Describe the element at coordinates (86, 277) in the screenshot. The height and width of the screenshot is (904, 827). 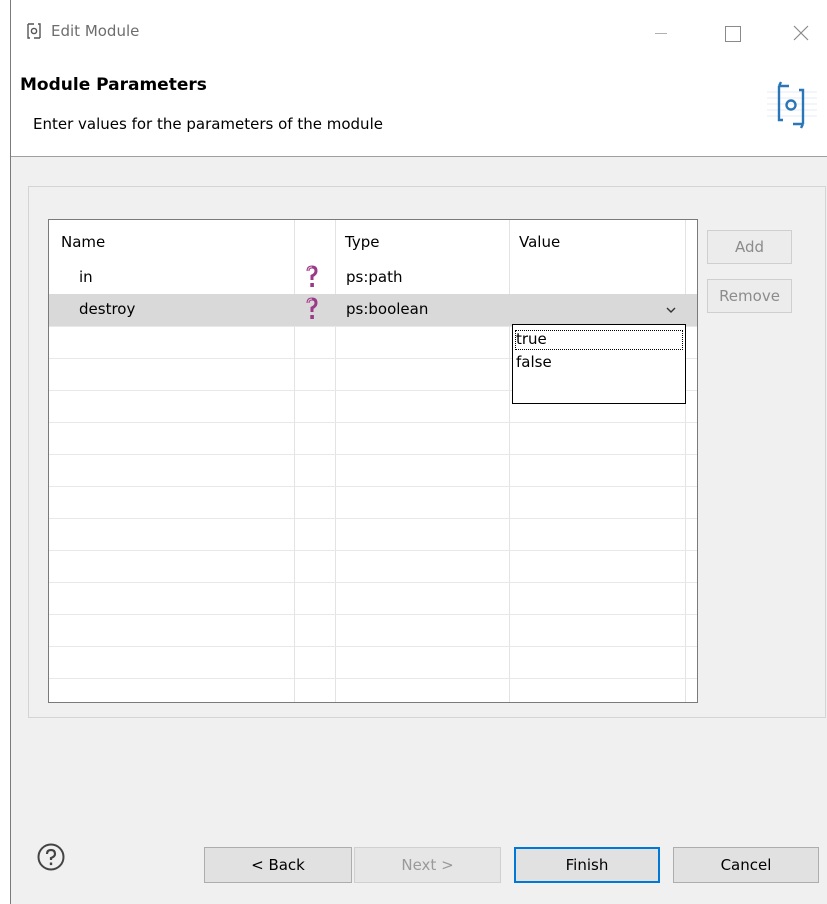
I see `param-name: in` at that location.